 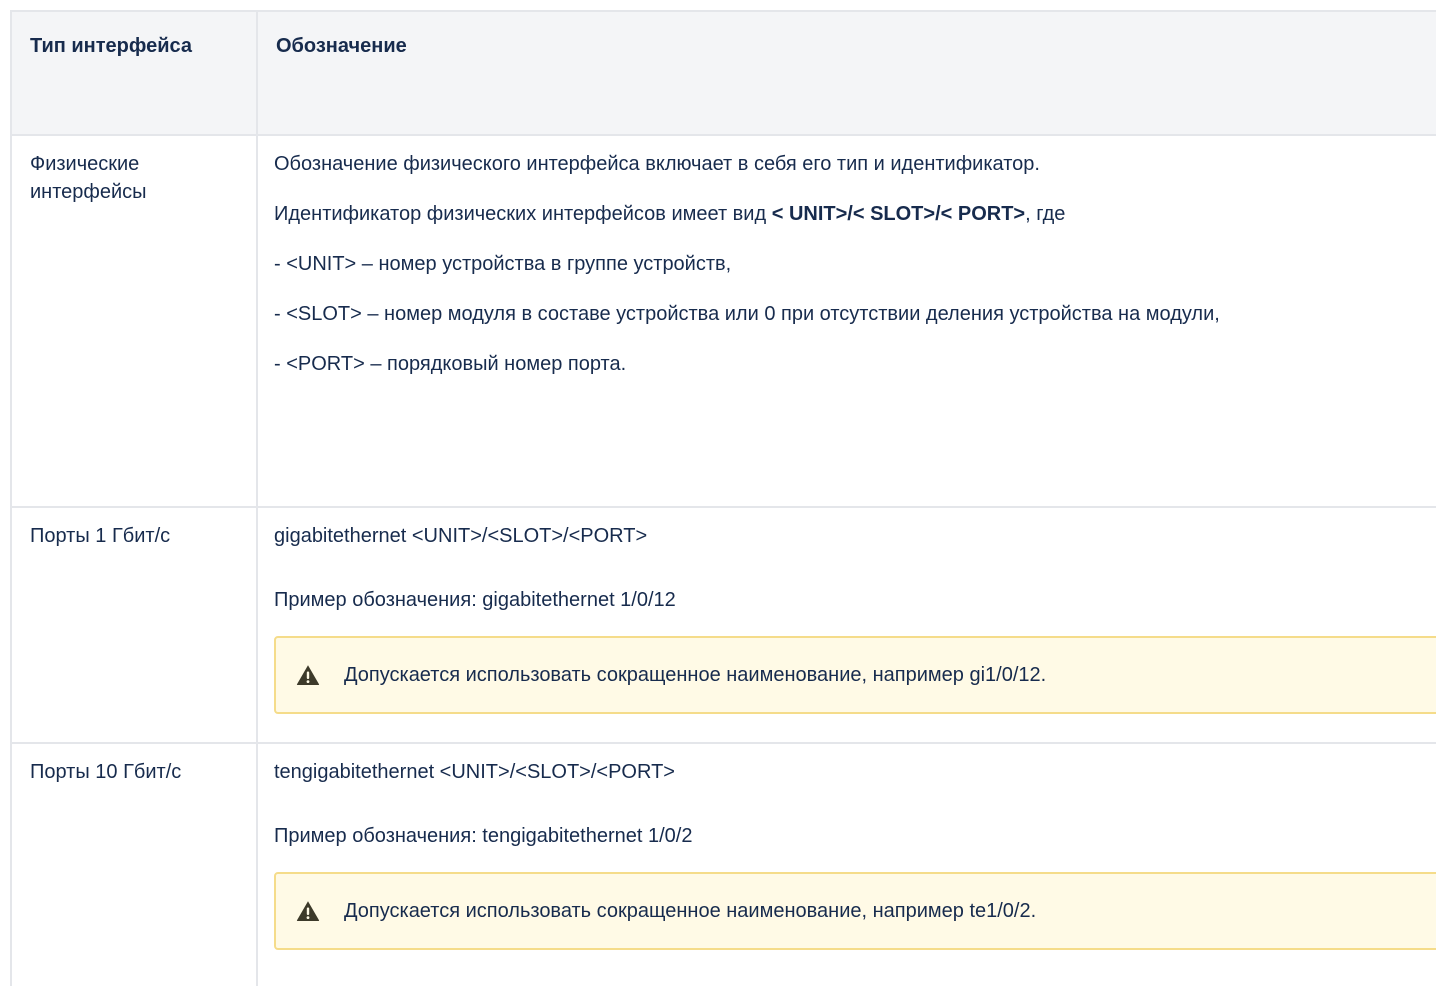 I want to click on header-interface-type: Тип интерфейса, so click(x=134, y=73).